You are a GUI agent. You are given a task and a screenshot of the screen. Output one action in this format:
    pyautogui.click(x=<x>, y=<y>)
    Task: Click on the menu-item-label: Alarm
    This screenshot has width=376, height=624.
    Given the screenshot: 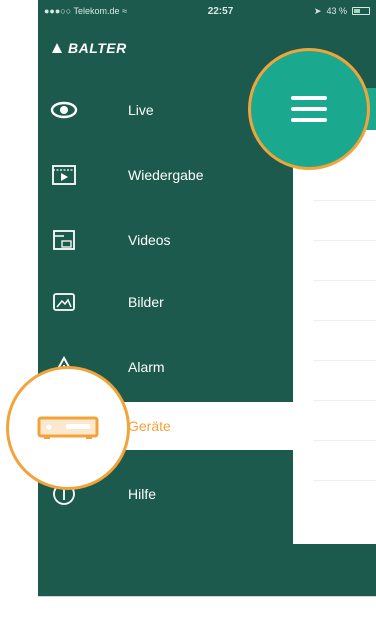 What is the action you would take?
    pyautogui.click(x=146, y=367)
    